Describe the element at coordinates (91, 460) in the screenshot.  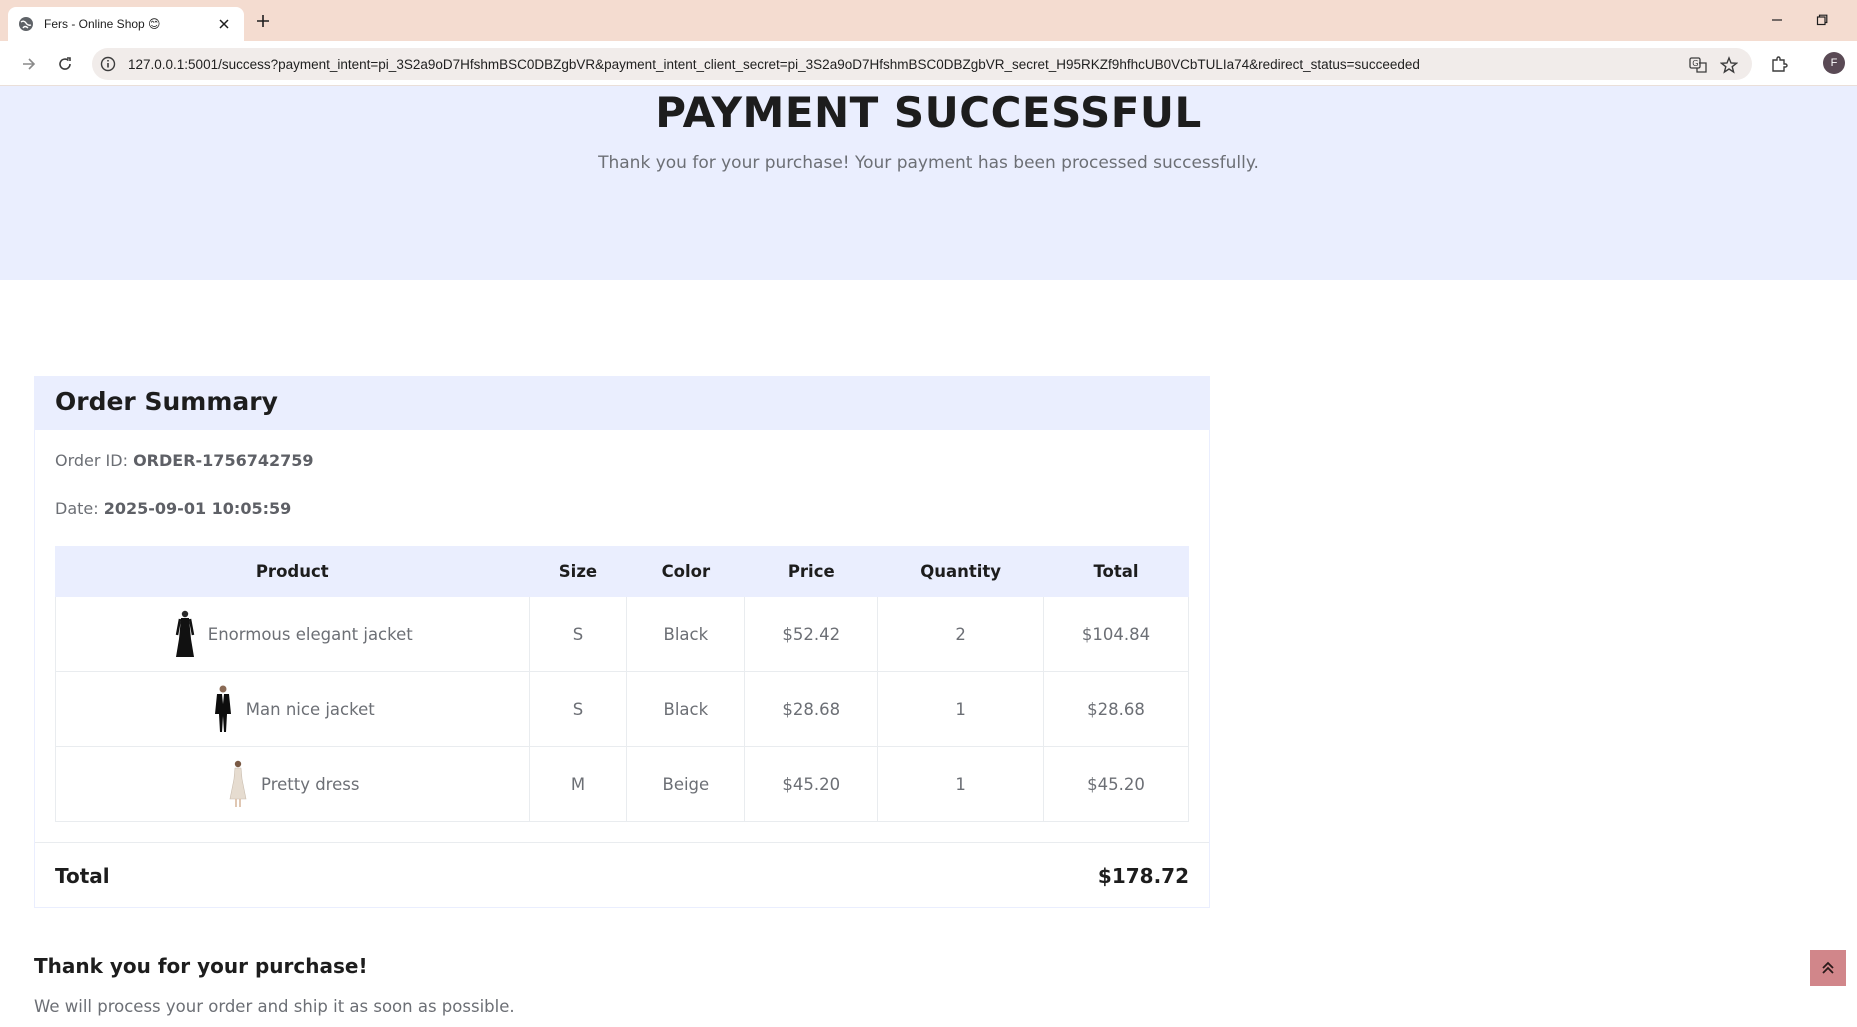
I see `order-id-label: Order ID:` at that location.